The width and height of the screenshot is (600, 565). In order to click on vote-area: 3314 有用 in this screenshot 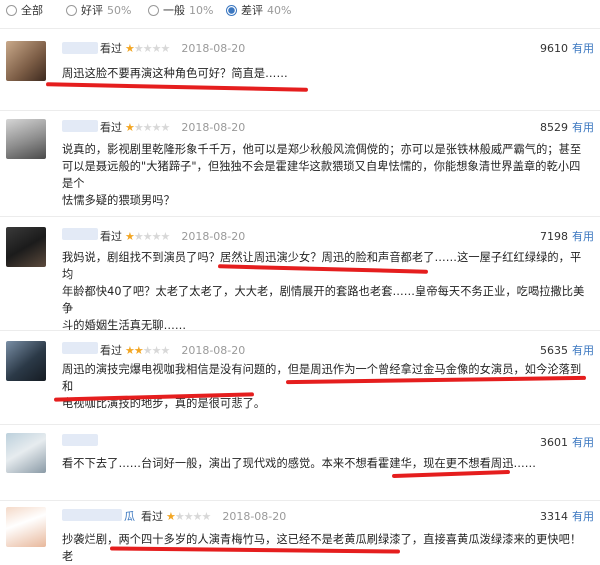, I will do `click(567, 516)`.